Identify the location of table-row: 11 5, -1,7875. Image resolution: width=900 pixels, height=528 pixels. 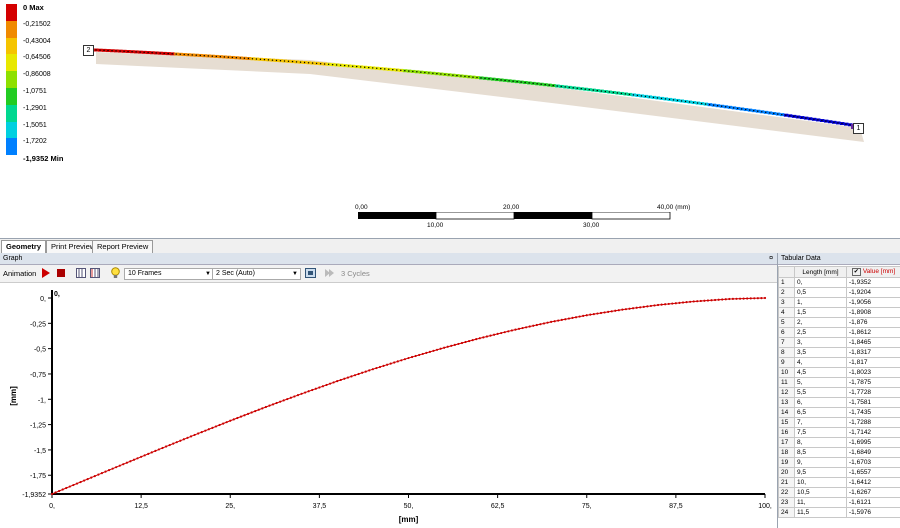
(839, 382).